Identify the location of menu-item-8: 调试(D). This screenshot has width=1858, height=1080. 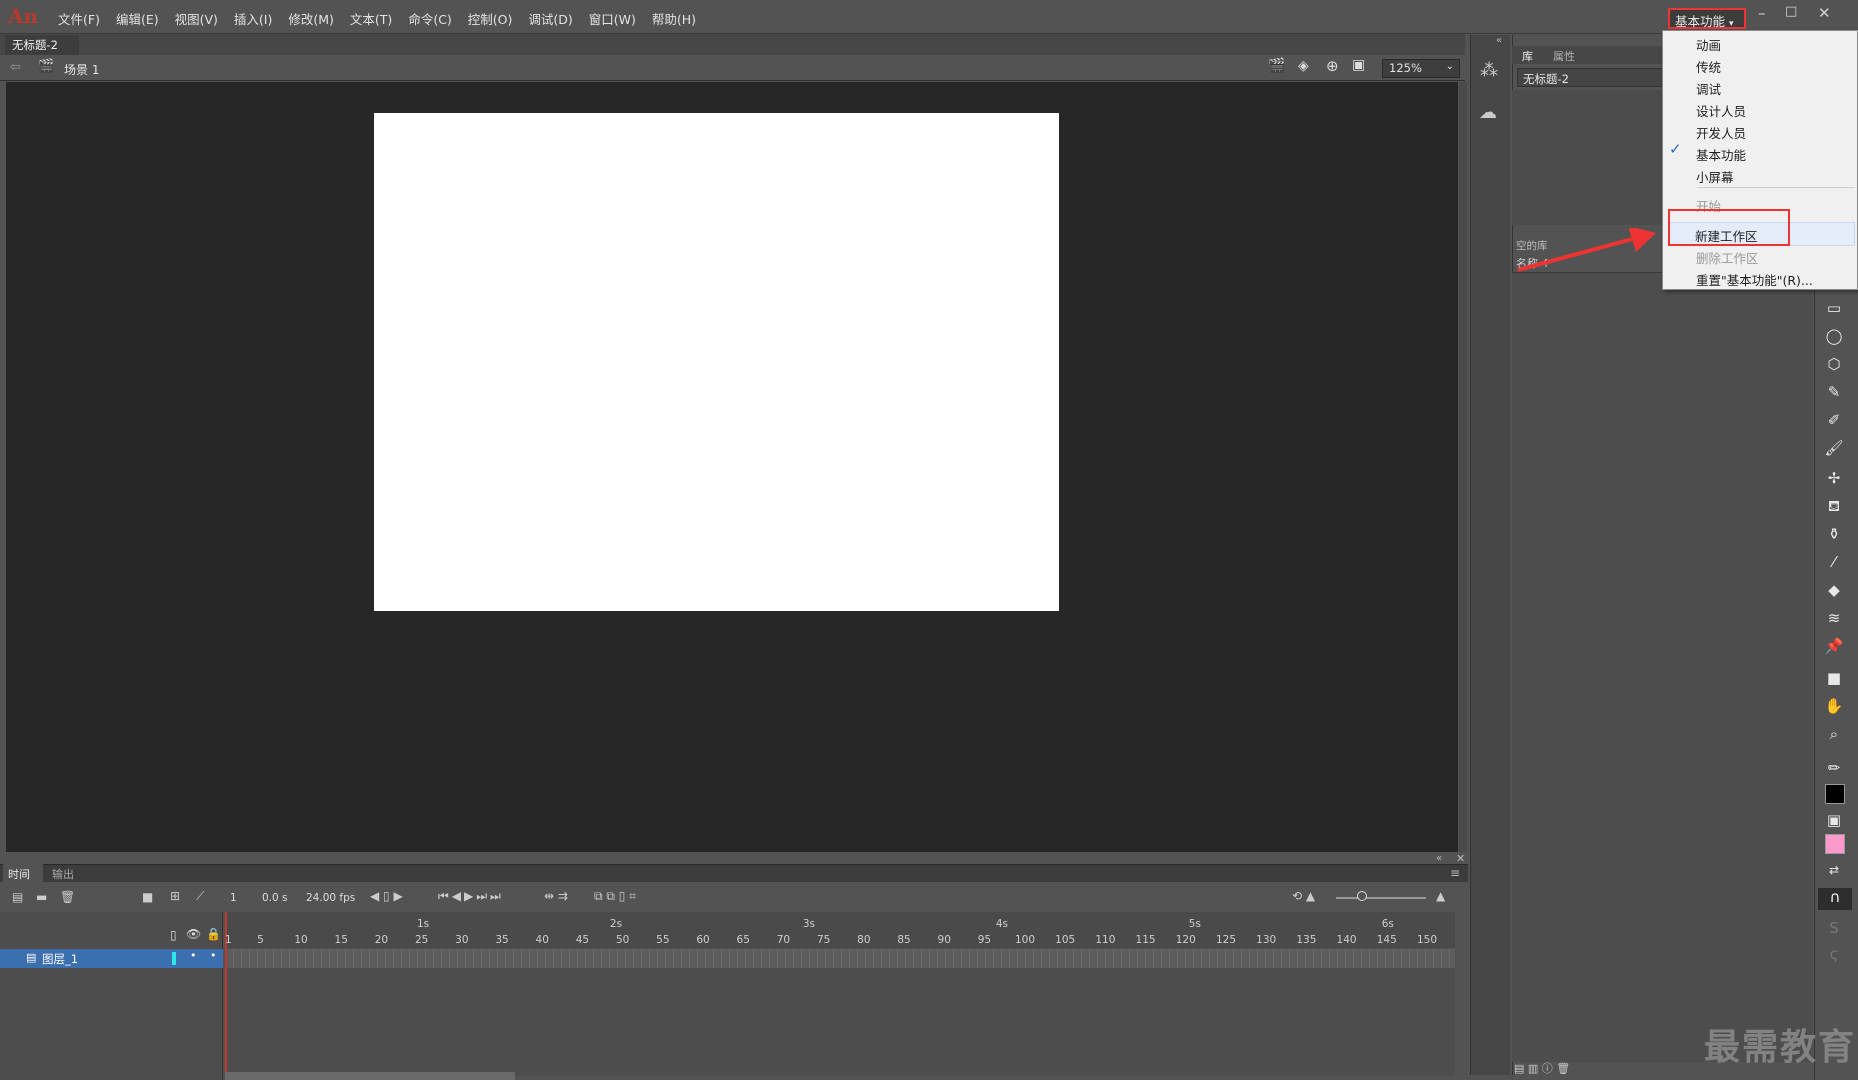
(550, 18).